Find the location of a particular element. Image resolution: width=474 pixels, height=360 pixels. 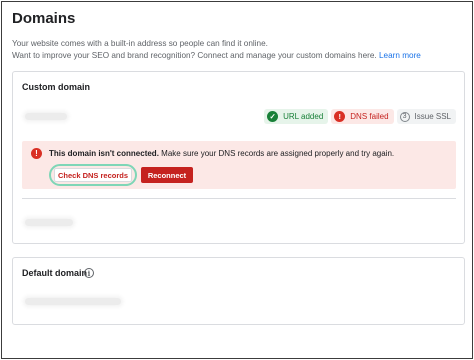

redacted-domain-name is located at coordinates (46, 116).